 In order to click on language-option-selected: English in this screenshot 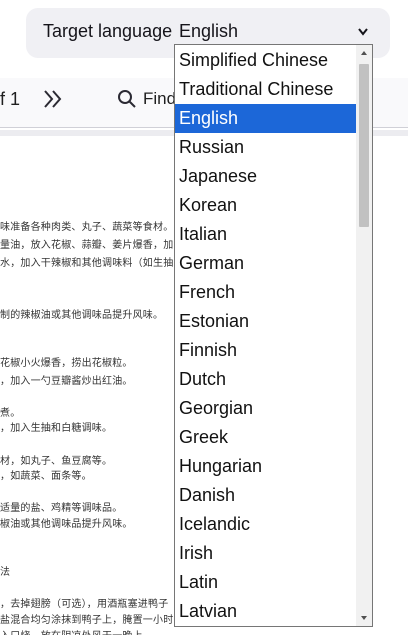, I will do `click(265, 118)`.